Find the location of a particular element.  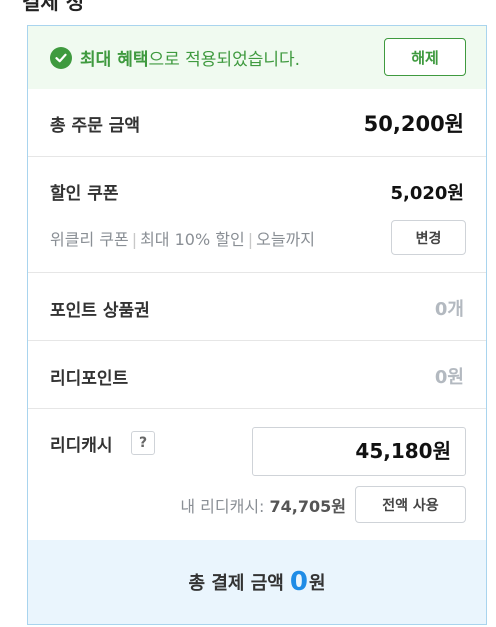

total-order-value: 50,200원 is located at coordinates (413, 124).